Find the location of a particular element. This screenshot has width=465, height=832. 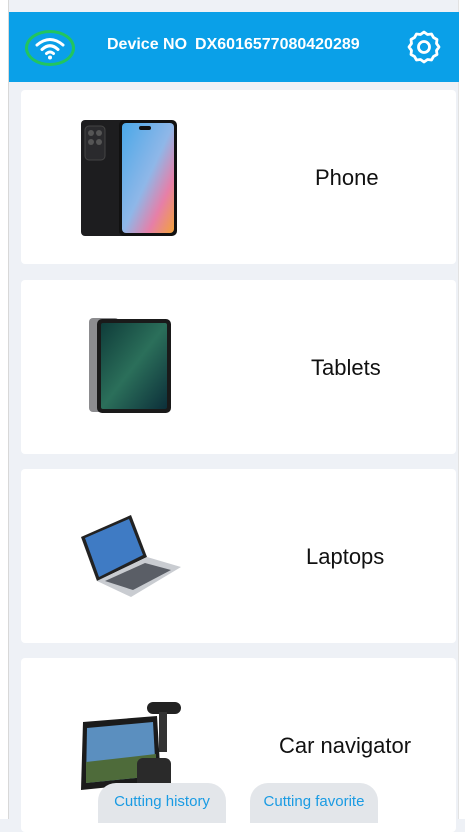

wifi-button is located at coordinates (50, 48).